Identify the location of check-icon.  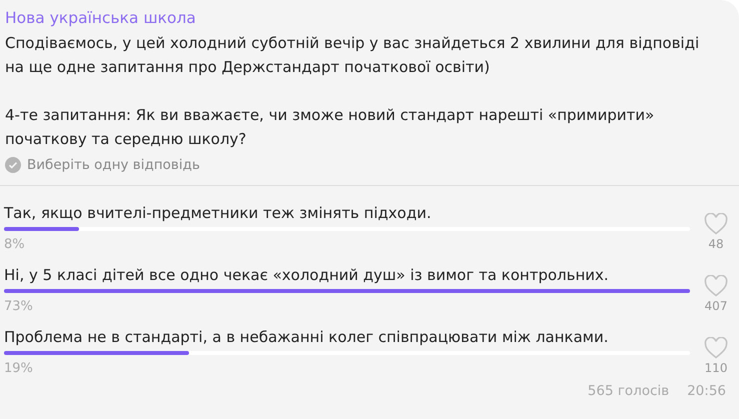
(13, 165).